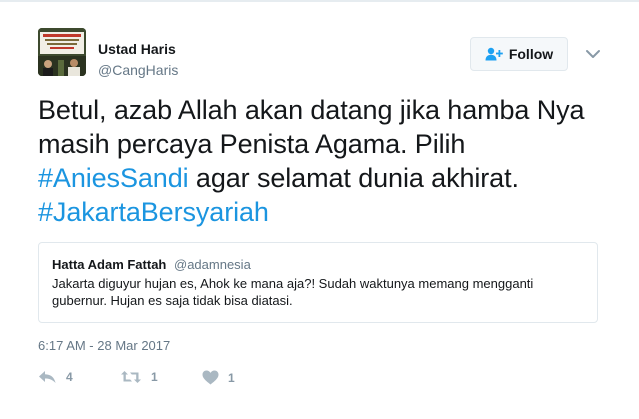 The image size is (639, 419). I want to click on person-add-icon, so click(494, 54).